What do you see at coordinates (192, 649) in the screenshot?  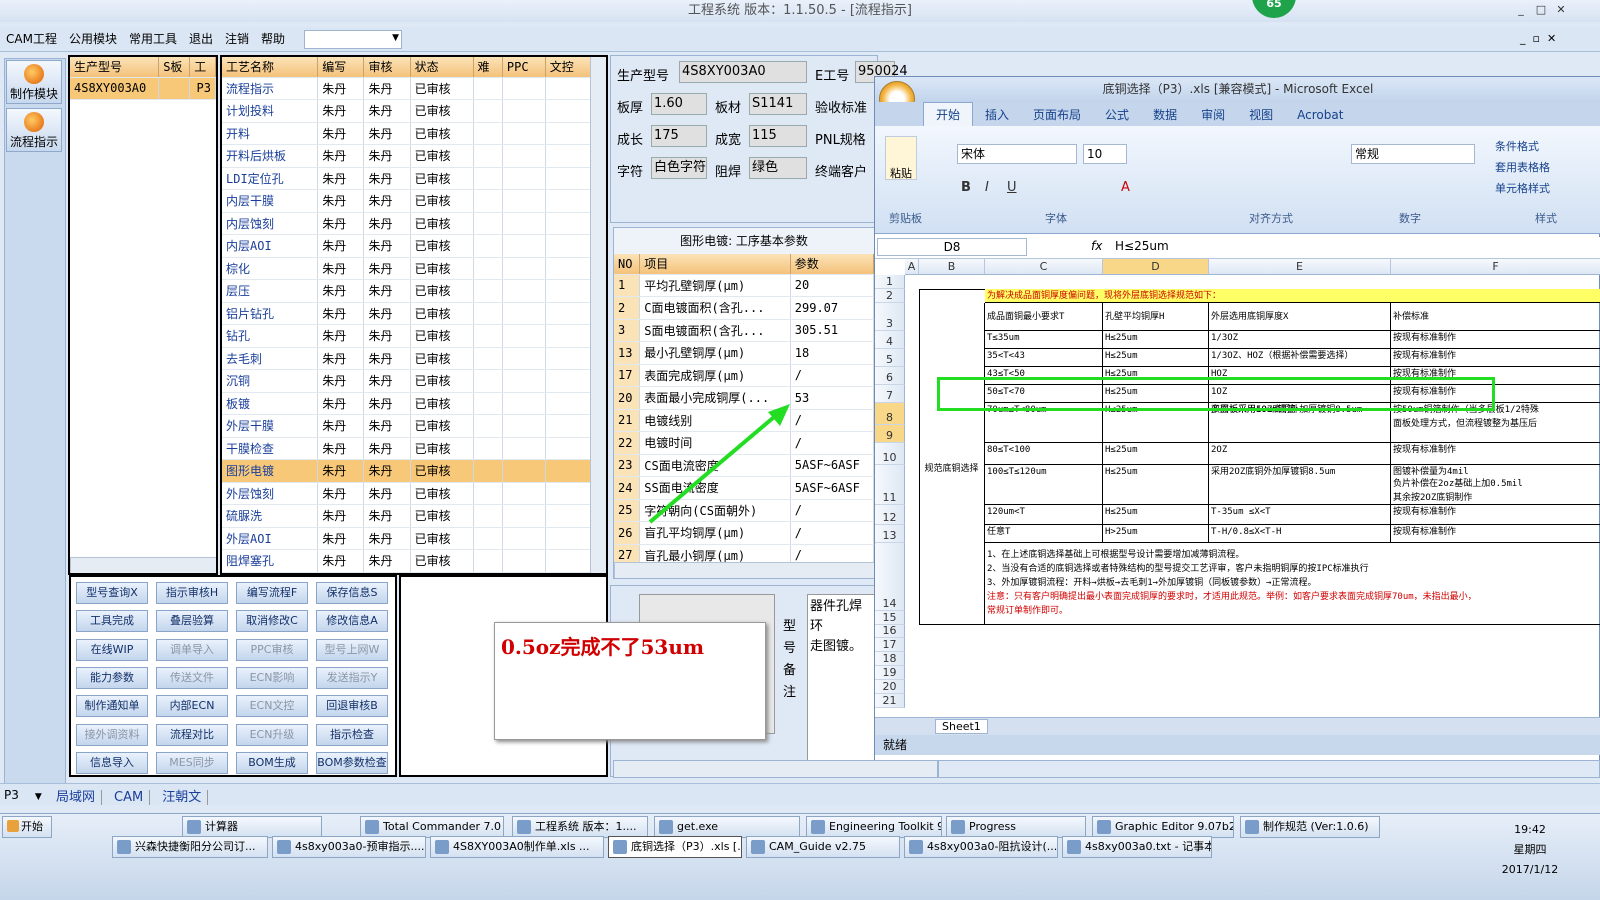 I see `action-button: 调单导入` at bounding box center [192, 649].